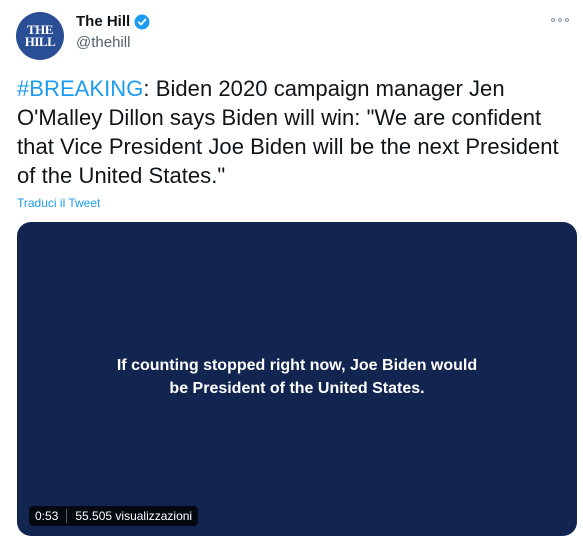 This screenshot has width=583, height=543. I want to click on hashtag-link: #BREAKING, so click(80, 88).